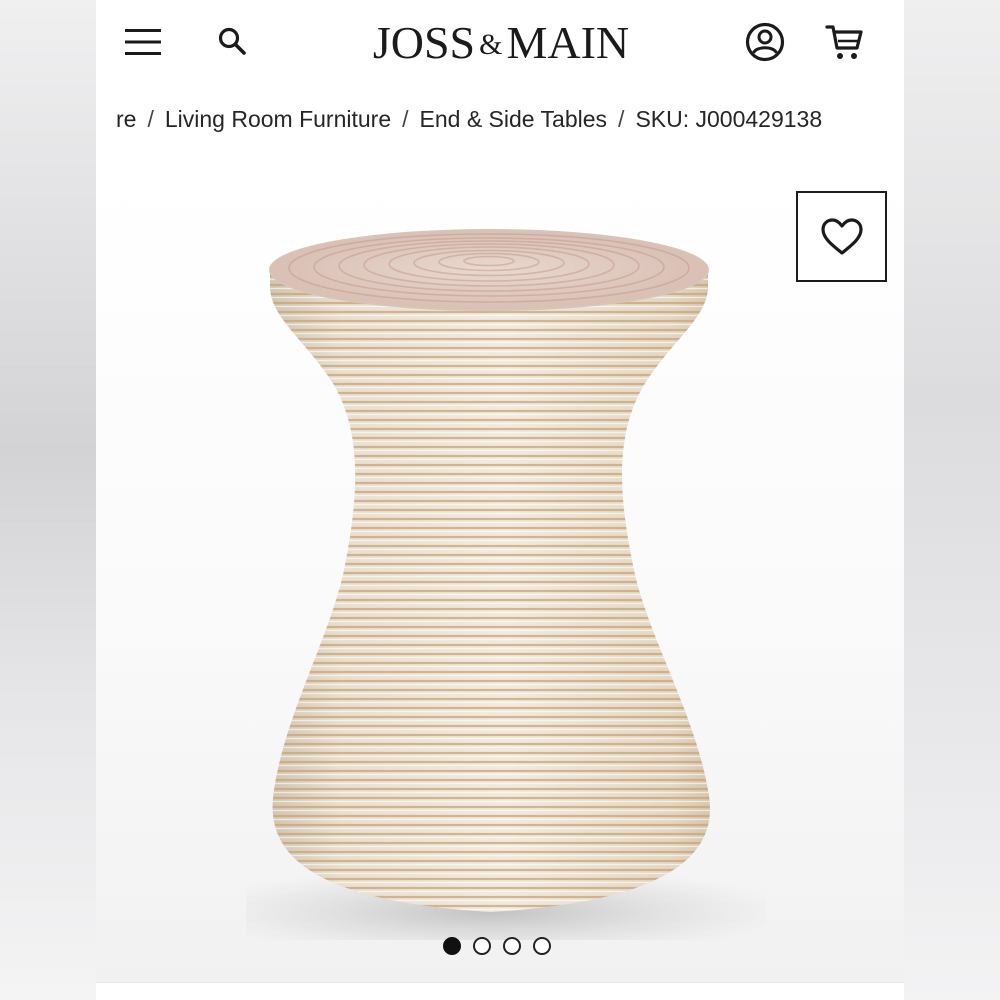 The image size is (1000, 1000). Describe the element at coordinates (497, 946) in the screenshot. I see `carousel-dots` at that location.